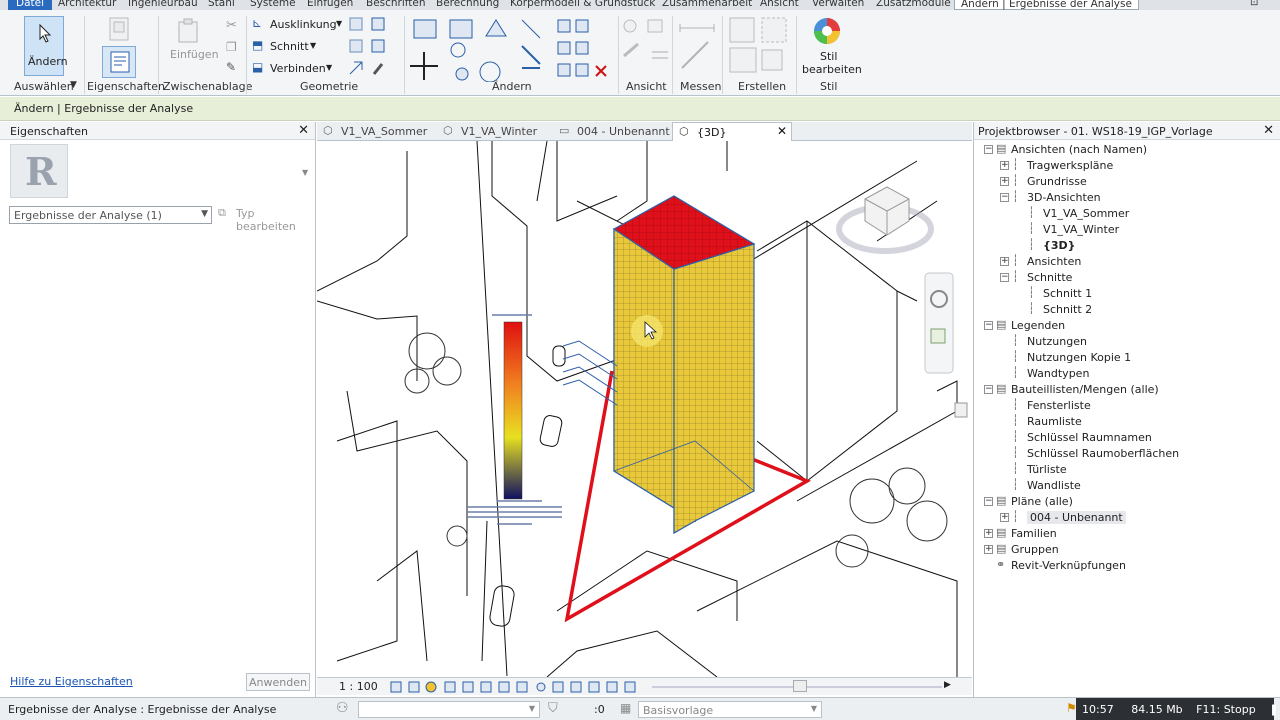 The width and height of the screenshot is (1280, 720). Describe the element at coordinates (732, 131) in the screenshot. I see `tab-3d: ⬡ {3D} ✕` at that location.